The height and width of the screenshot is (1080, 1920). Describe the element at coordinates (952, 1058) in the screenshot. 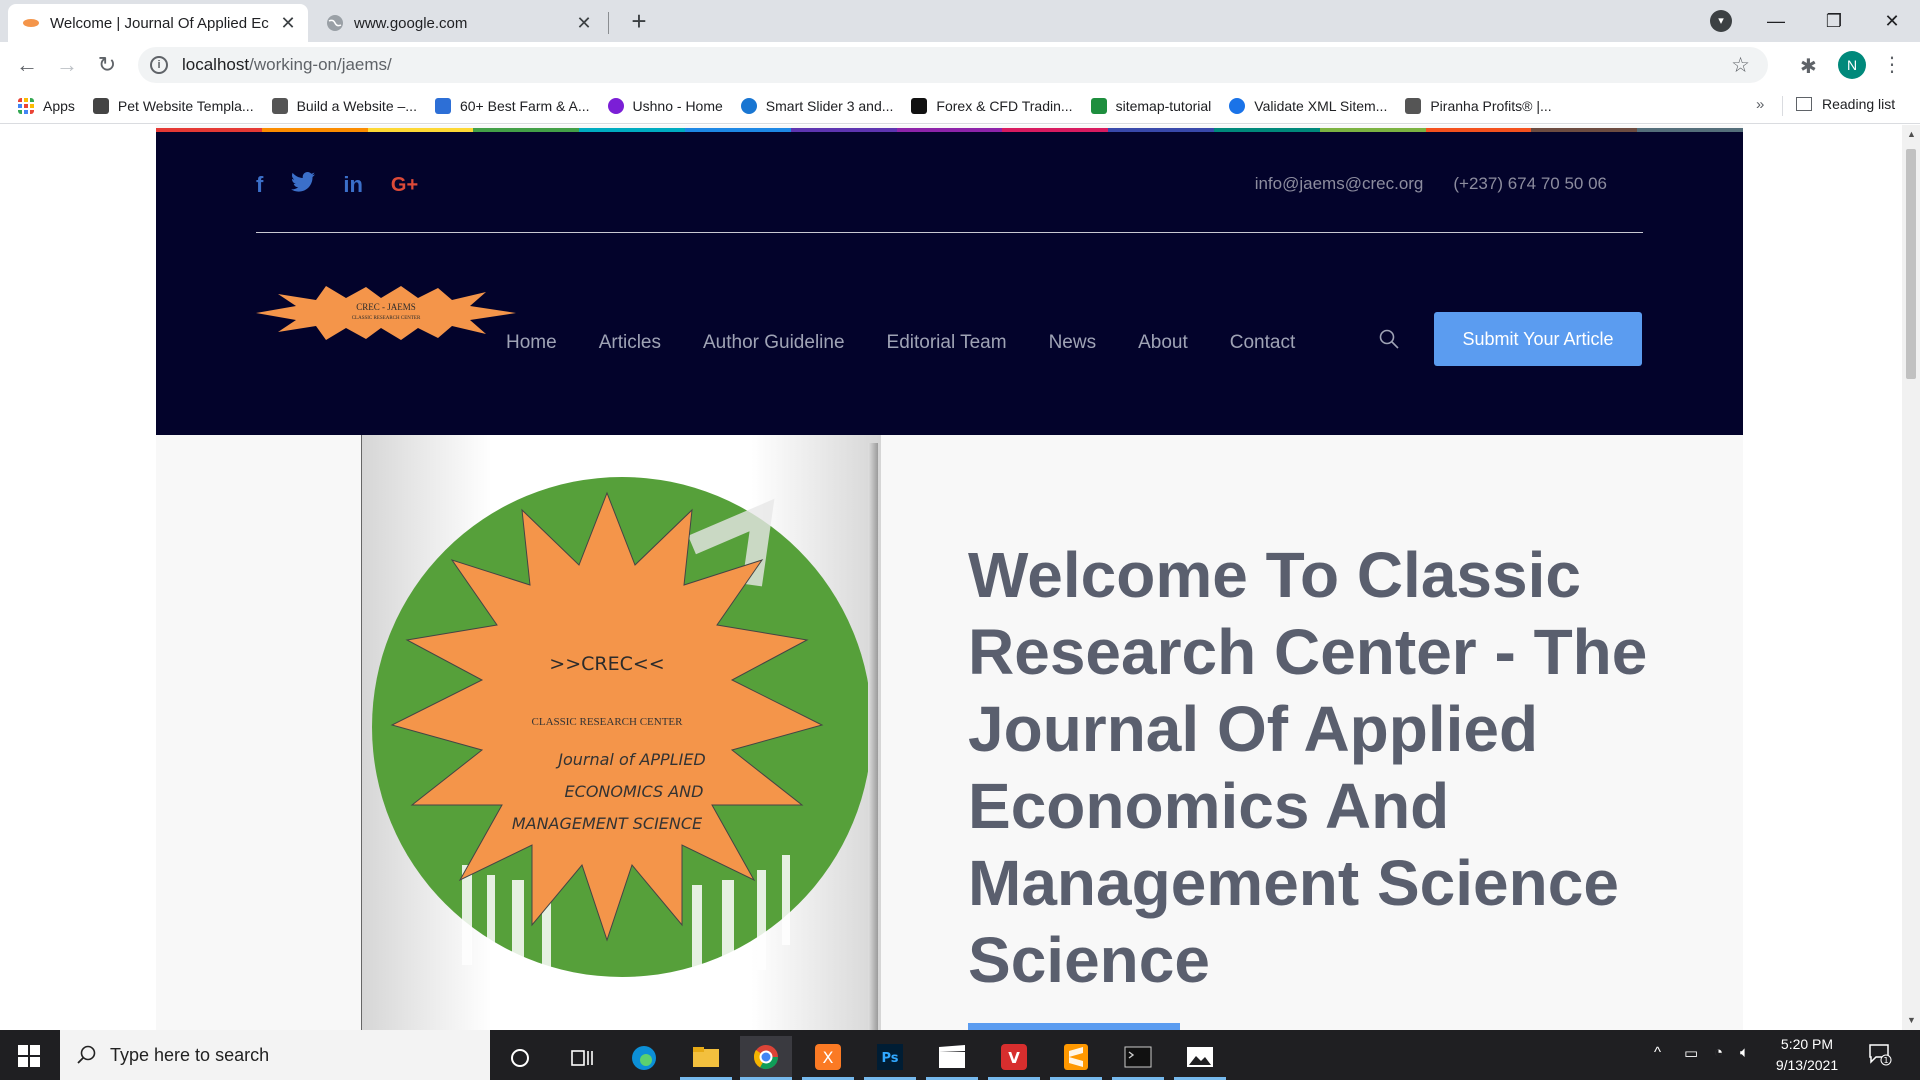

I see `video-editor-icon` at that location.